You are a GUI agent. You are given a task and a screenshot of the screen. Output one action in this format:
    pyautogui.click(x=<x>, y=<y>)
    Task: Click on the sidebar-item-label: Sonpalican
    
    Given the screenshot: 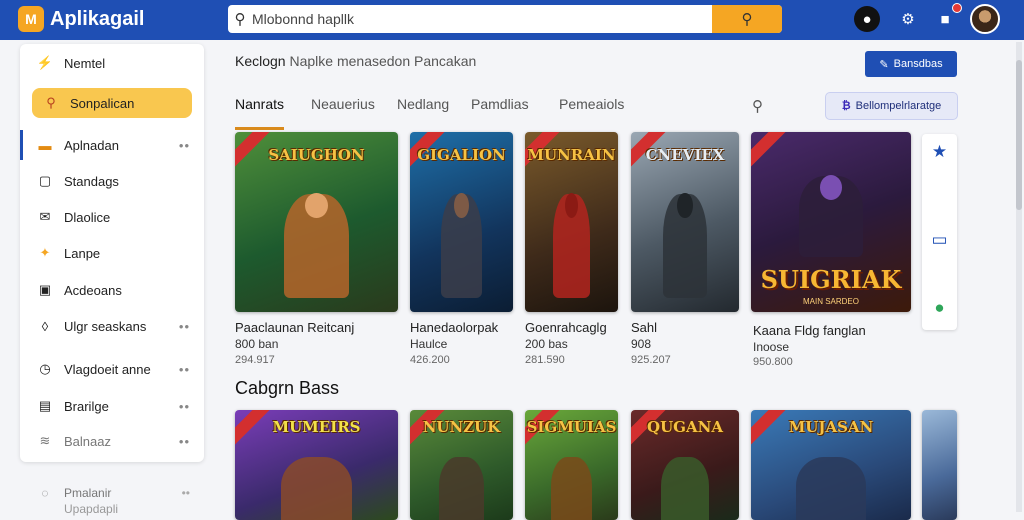 What is the action you would take?
    pyautogui.click(x=102, y=103)
    